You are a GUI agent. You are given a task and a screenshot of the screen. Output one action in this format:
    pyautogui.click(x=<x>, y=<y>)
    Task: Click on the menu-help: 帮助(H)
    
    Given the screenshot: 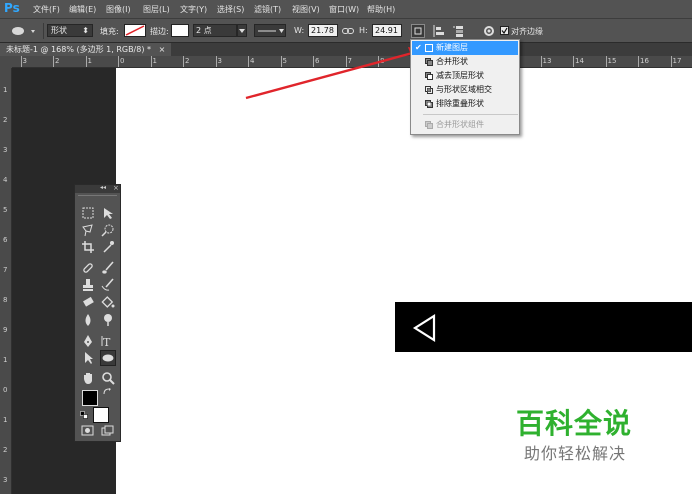 What is the action you would take?
    pyautogui.click(x=381, y=9)
    